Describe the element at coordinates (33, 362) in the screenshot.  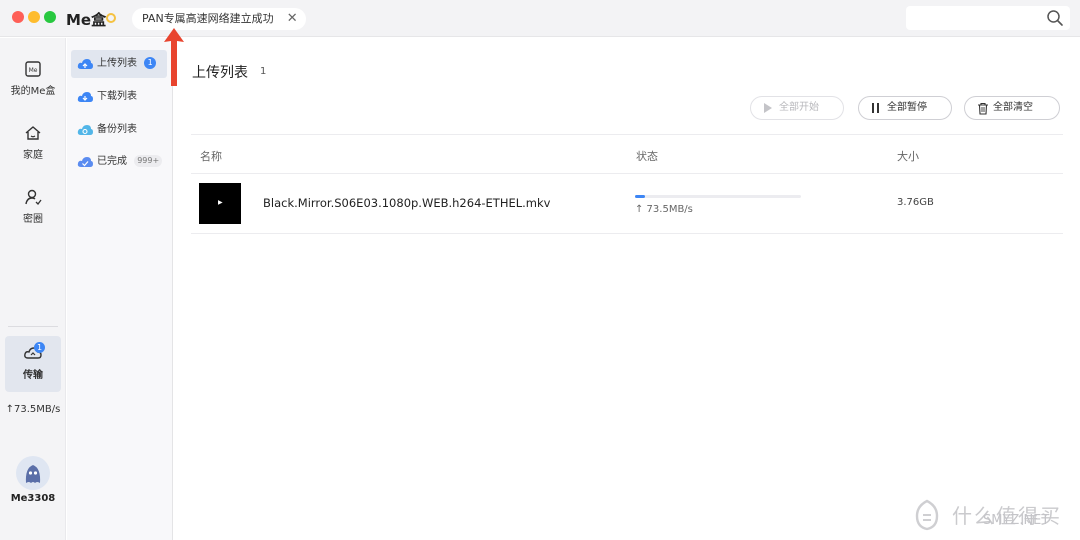
I see `rail-item-transfer-content: 传输` at that location.